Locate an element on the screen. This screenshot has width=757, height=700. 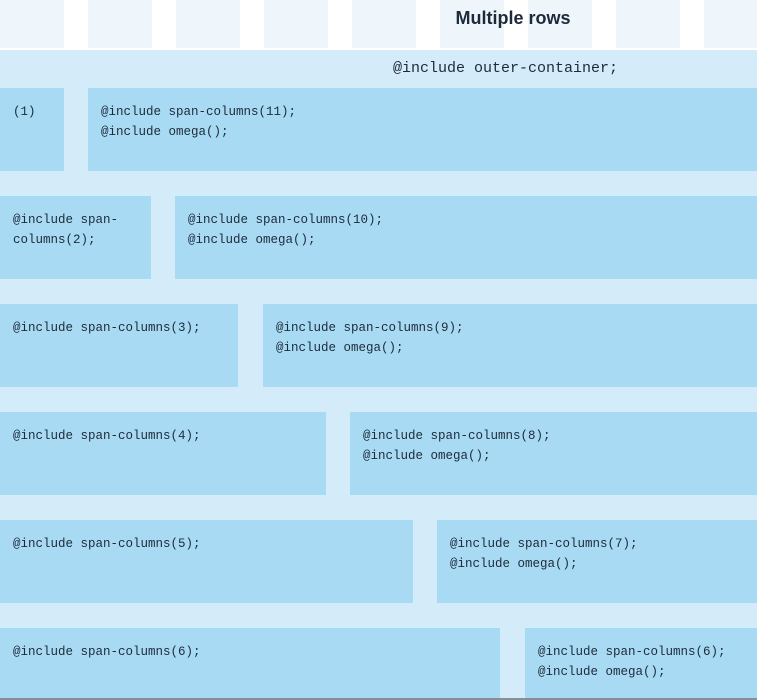
code-line: @include span-columns(10); is located at coordinates (286, 220).